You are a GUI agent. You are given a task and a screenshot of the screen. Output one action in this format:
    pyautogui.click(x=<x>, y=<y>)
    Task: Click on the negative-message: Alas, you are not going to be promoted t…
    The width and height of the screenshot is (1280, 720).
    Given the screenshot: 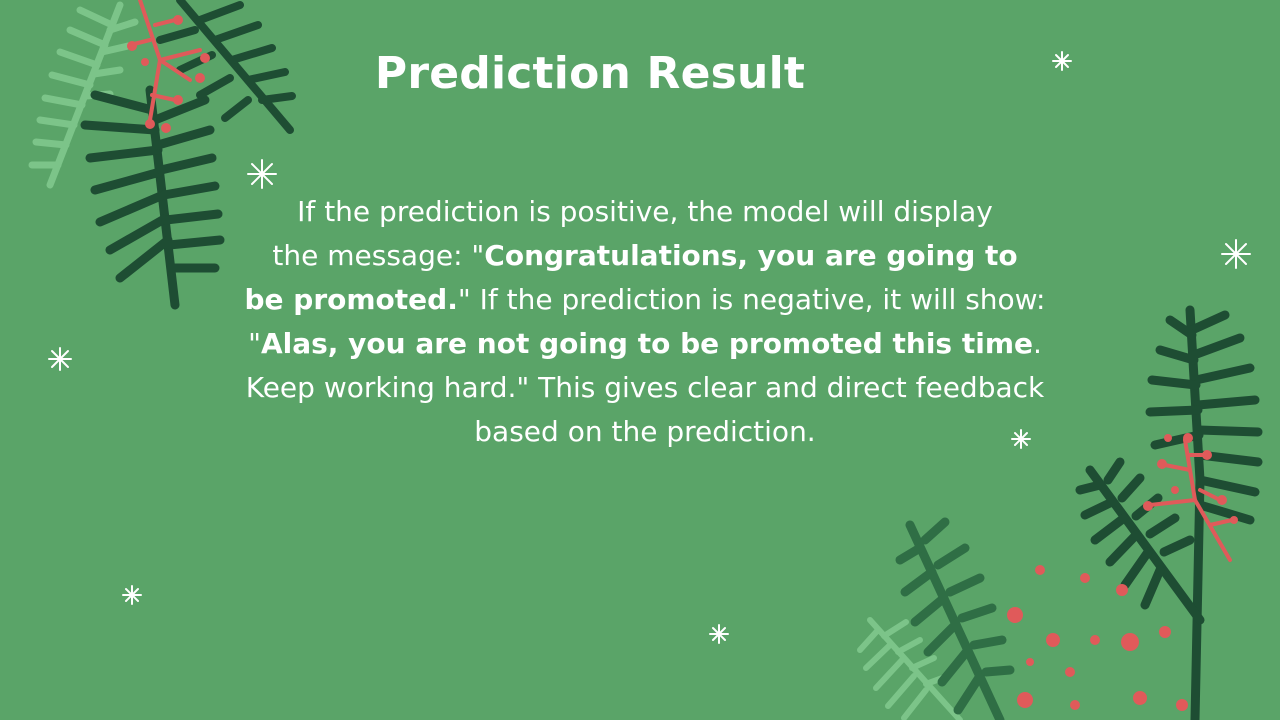 What is the action you would take?
    pyautogui.click(x=646, y=343)
    